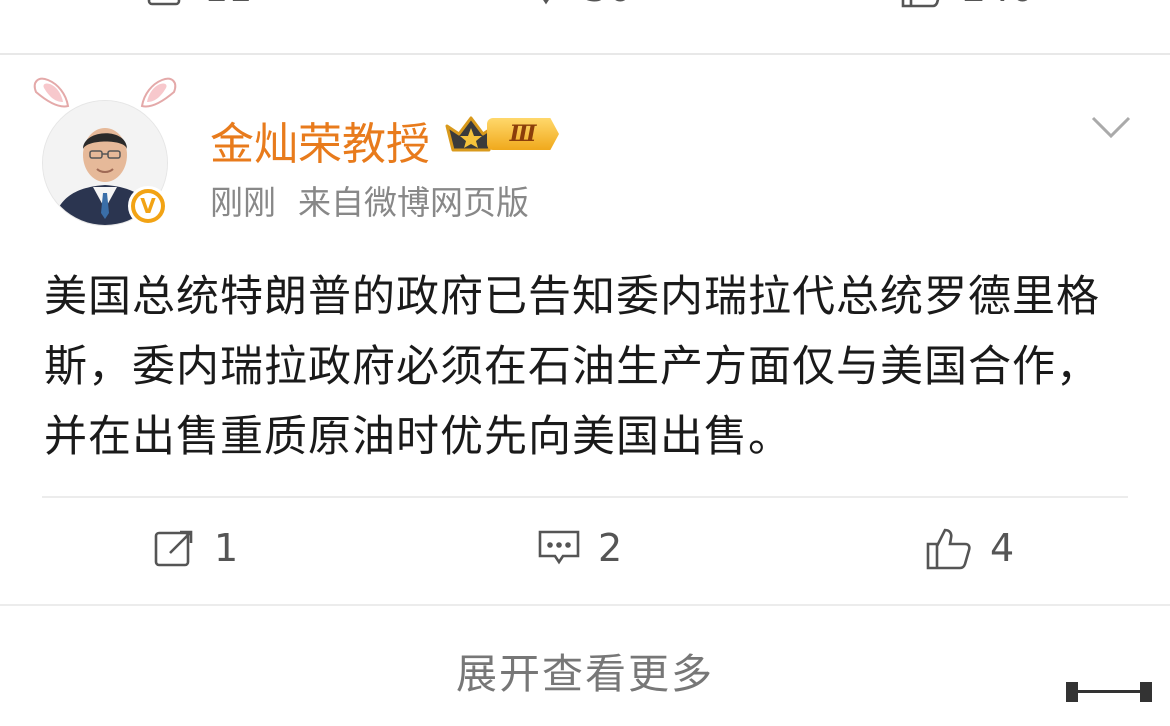  Describe the element at coordinates (579, 5) in the screenshot. I see `prev-comment-action: 30` at that location.